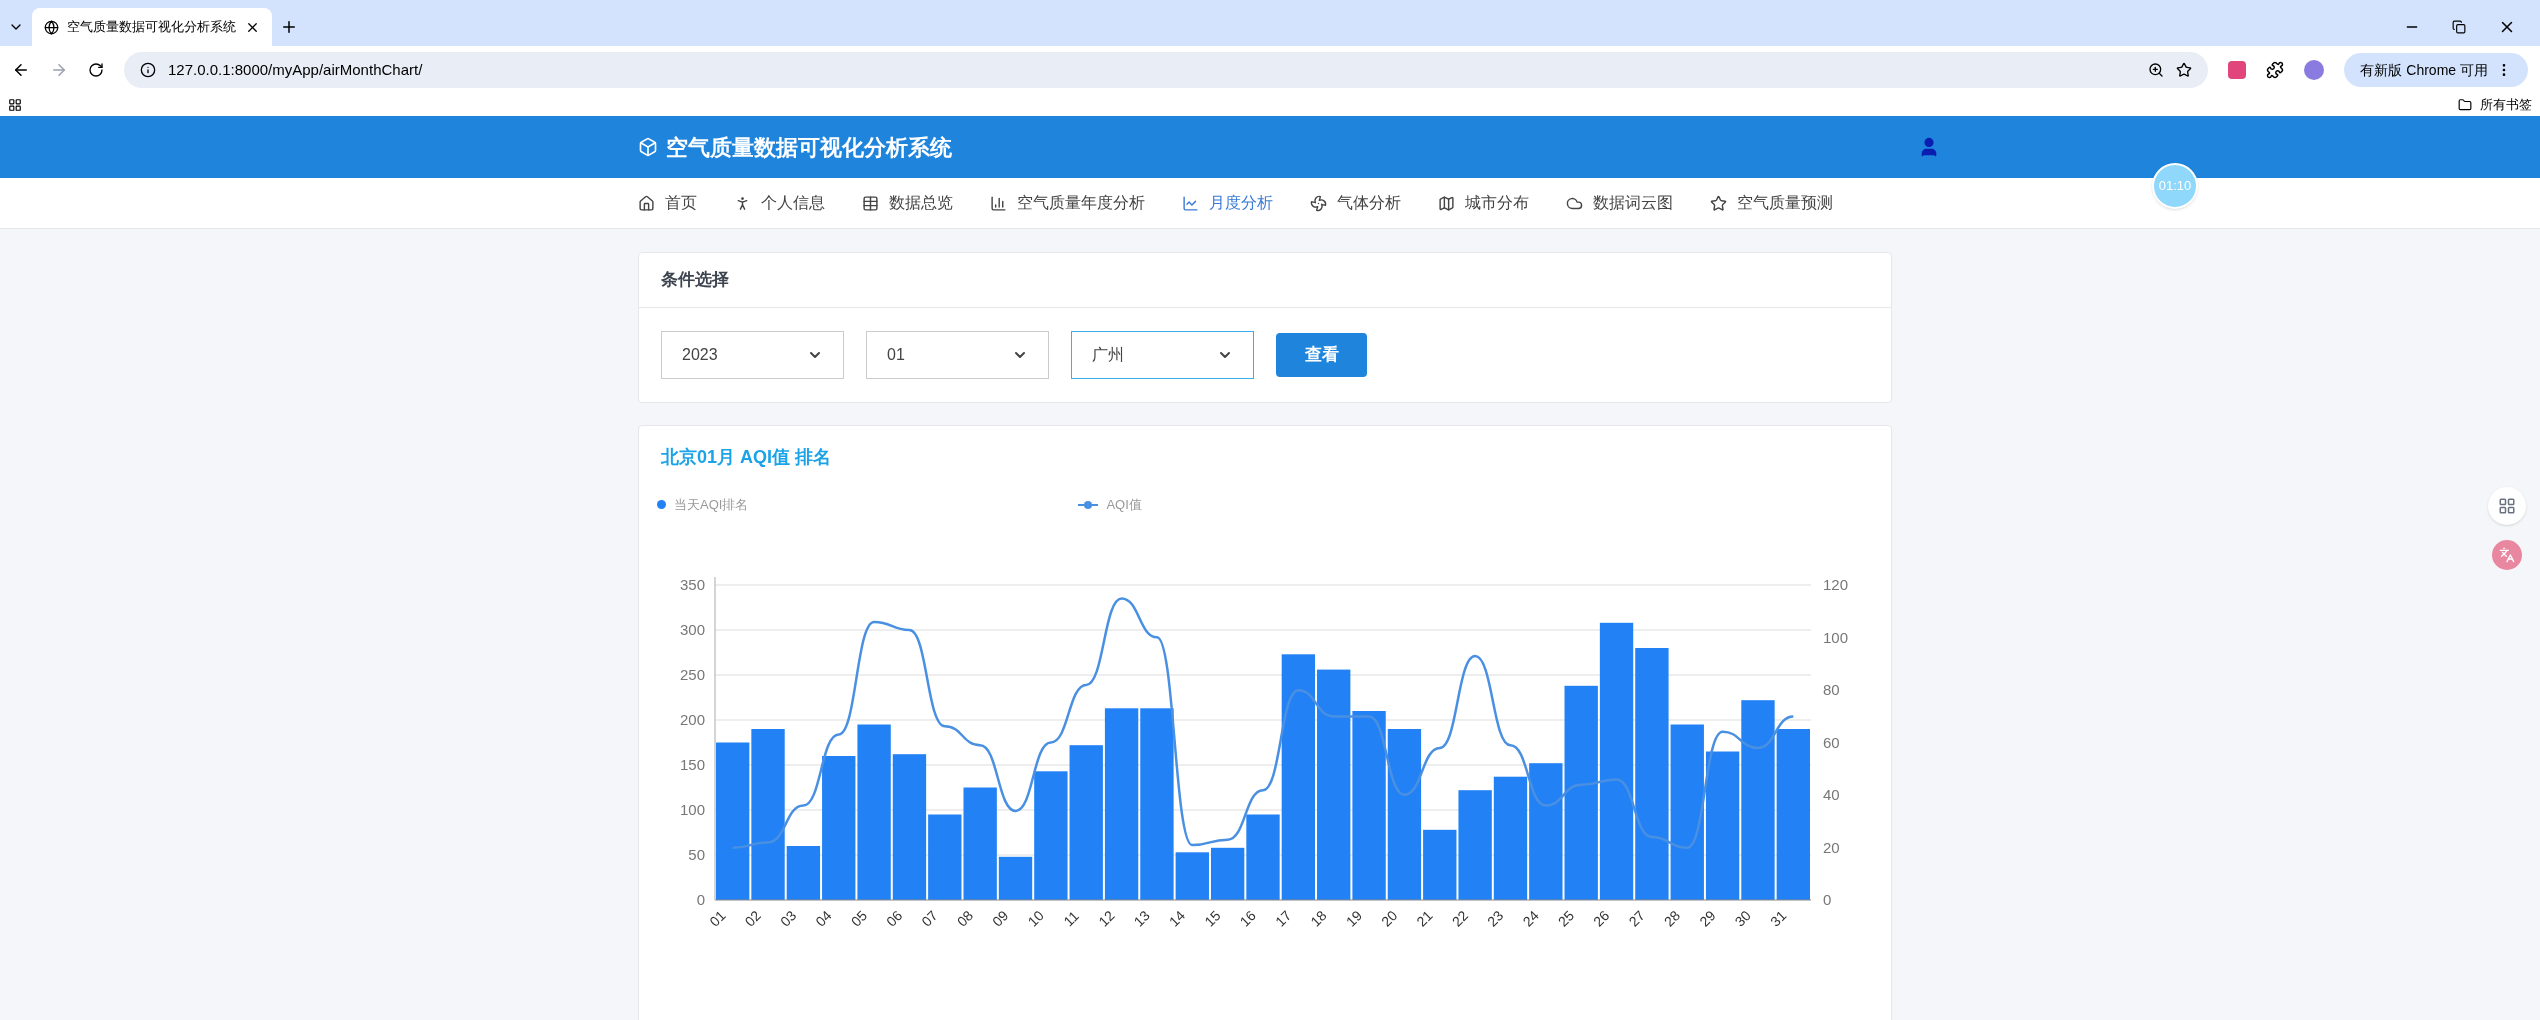 This screenshot has height=1020, width=2540. I want to click on axis-tick-label: 18, so click(1318, 918).